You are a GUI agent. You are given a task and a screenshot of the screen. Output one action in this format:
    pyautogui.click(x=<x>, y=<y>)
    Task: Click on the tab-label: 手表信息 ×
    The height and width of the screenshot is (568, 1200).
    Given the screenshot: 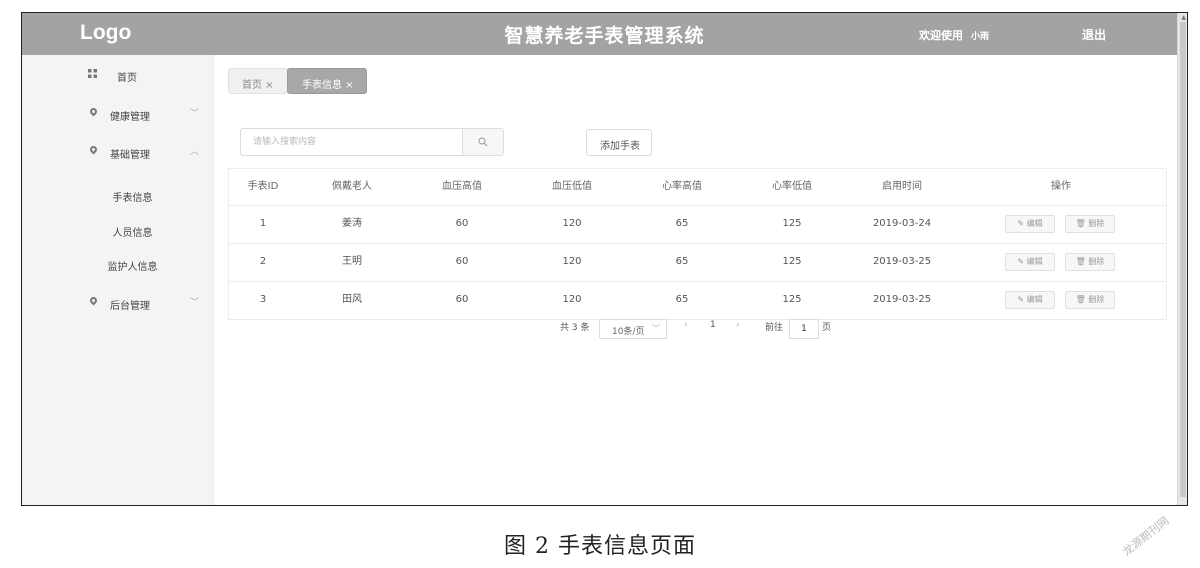 What is the action you would take?
    pyautogui.click(x=328, y=85)
    